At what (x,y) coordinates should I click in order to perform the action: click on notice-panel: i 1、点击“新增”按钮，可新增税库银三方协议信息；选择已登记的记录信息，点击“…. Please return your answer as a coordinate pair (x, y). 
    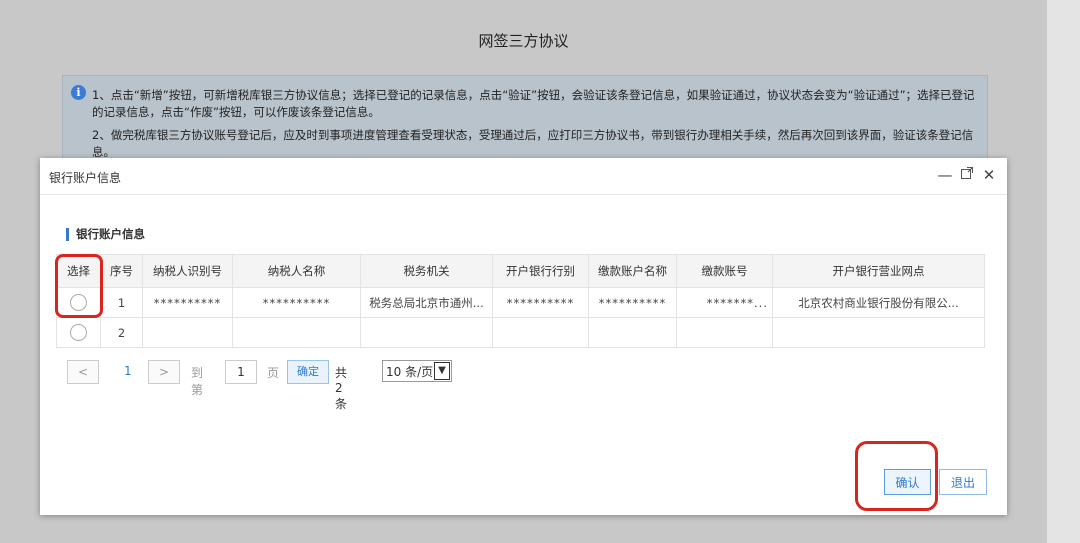
    Looking at the image, I should click on (525, 120).